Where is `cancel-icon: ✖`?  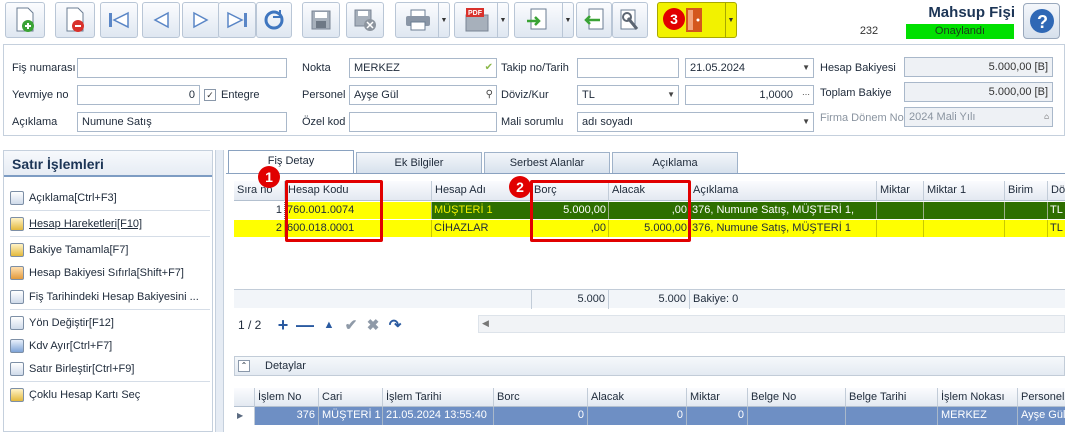
cancel-icon: ✖ is located at coordinates (373, 325).